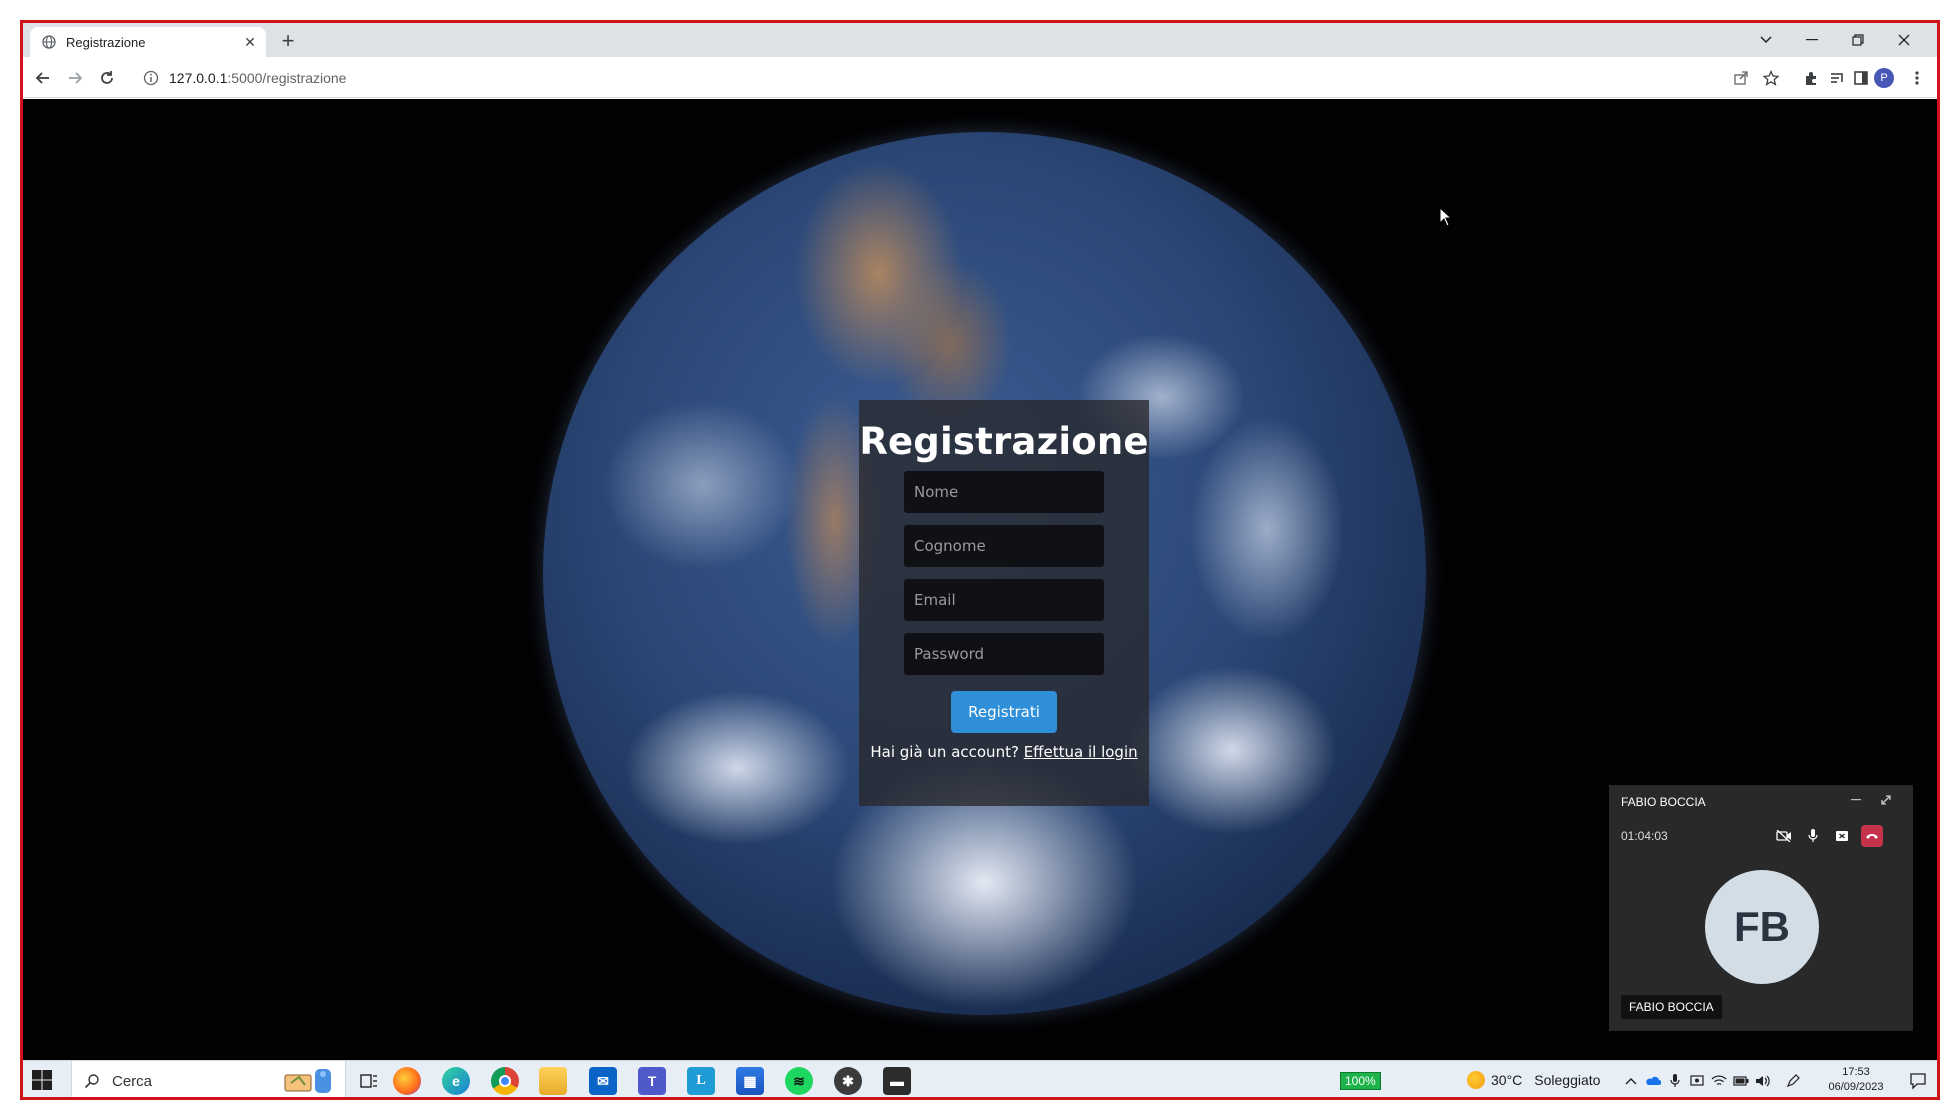 The width and height of the screenshot is (1960, 1120). What do you see at coordinates (1675, 1081) in the screenshot?
I see `microphone-tray-icon` at bounding box center [1675, 1081].